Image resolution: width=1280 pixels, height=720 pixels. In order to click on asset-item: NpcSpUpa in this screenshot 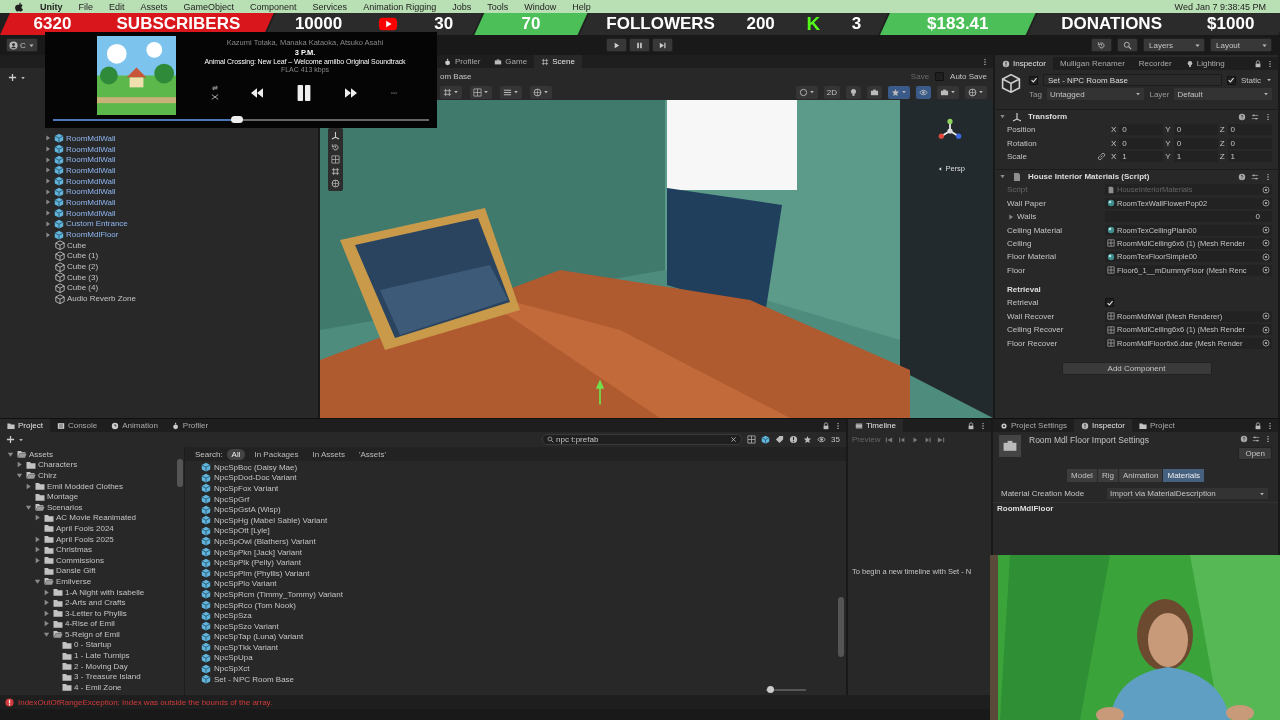, I will do `click(233, 658)`.